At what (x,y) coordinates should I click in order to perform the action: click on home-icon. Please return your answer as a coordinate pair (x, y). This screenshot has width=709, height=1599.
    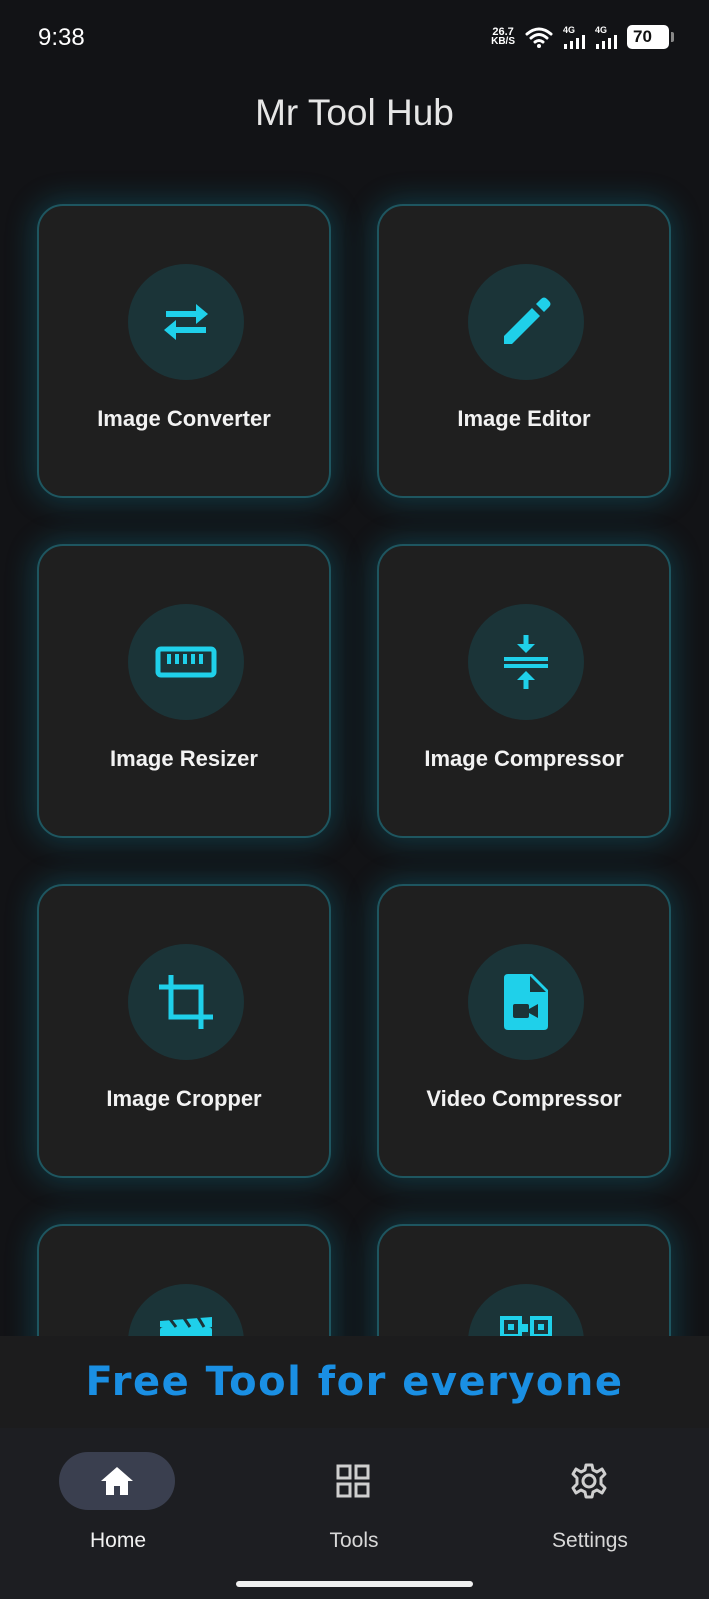
    Looking at the image, I should click on (117, 1481).